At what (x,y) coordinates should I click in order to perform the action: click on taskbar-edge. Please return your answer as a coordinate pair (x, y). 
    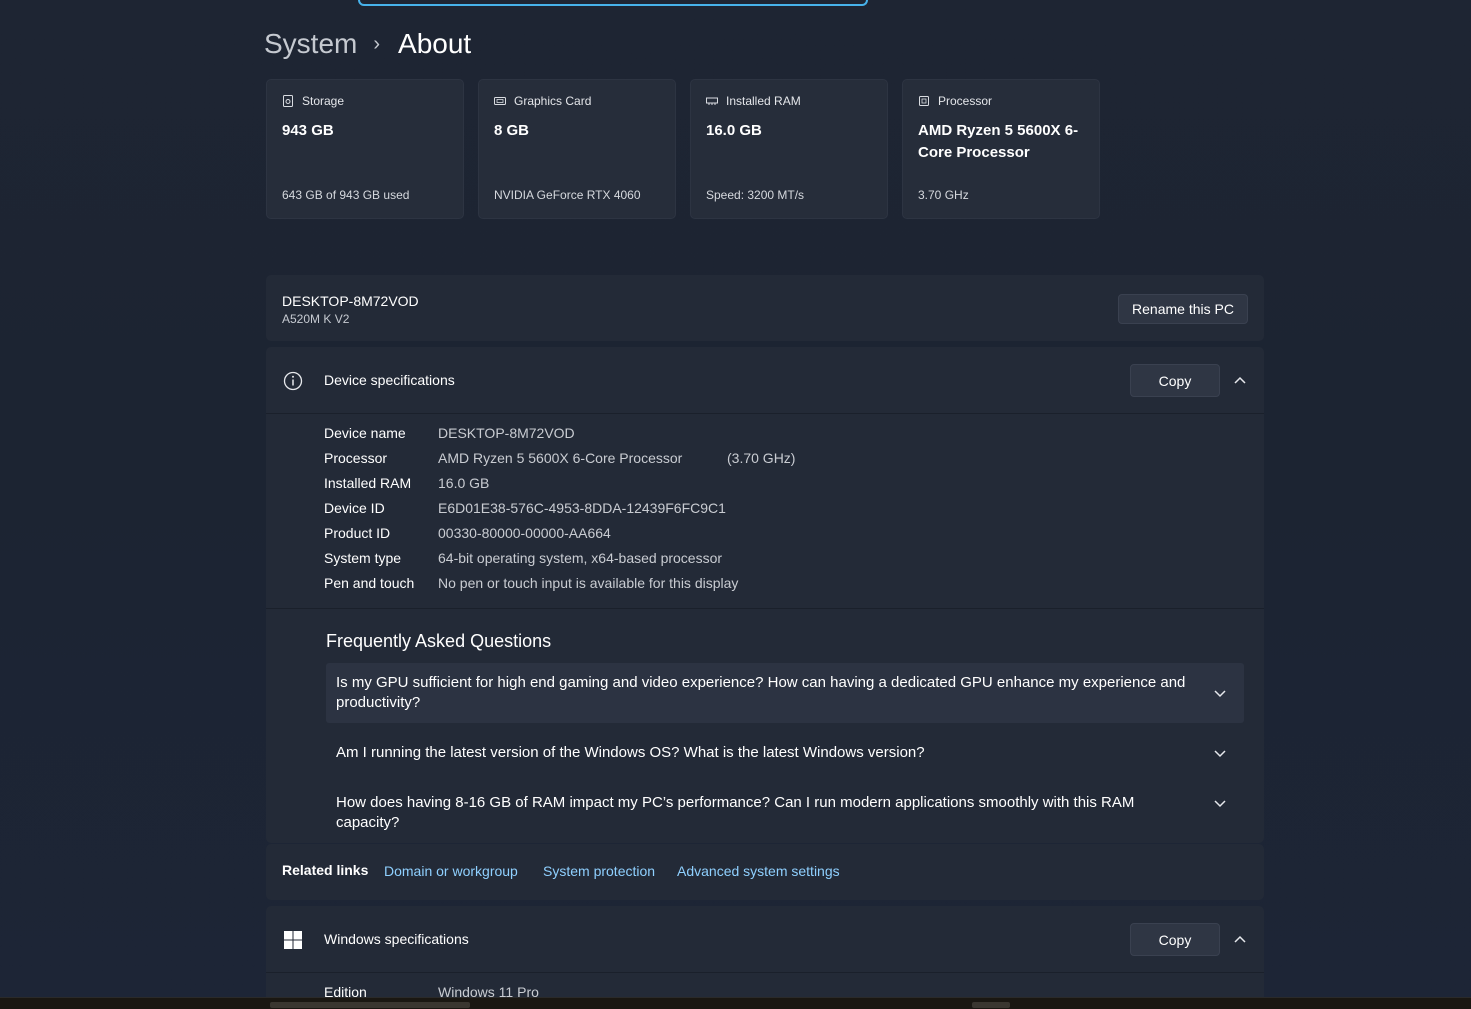
    Looking at the image, I should click on (735, 1003).